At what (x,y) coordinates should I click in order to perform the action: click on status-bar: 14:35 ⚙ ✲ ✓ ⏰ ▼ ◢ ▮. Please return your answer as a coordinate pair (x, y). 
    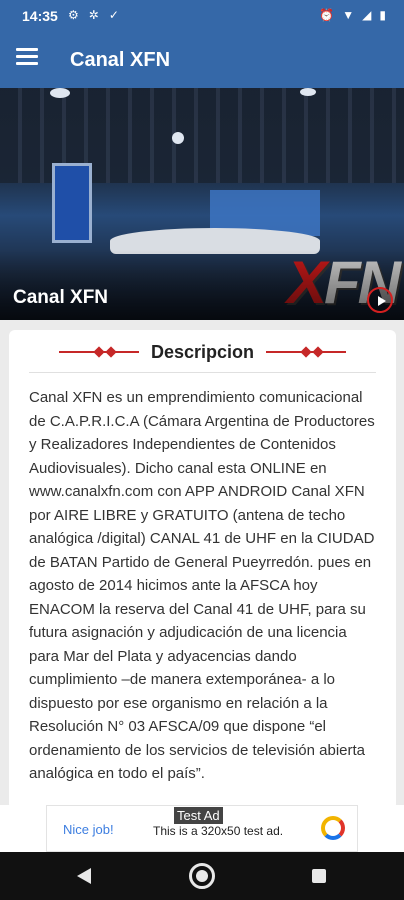
    Looking at the image, I should click on (202, 16).